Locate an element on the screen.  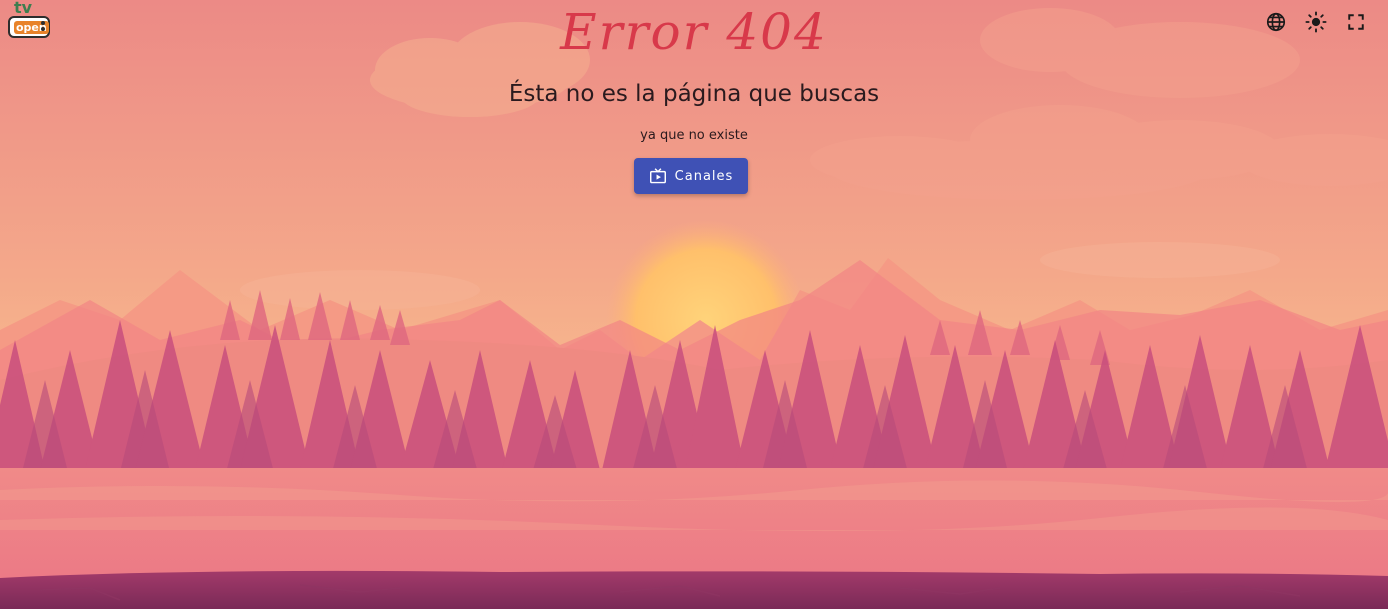
tv-play-icon is located at coordinates (657, 176).